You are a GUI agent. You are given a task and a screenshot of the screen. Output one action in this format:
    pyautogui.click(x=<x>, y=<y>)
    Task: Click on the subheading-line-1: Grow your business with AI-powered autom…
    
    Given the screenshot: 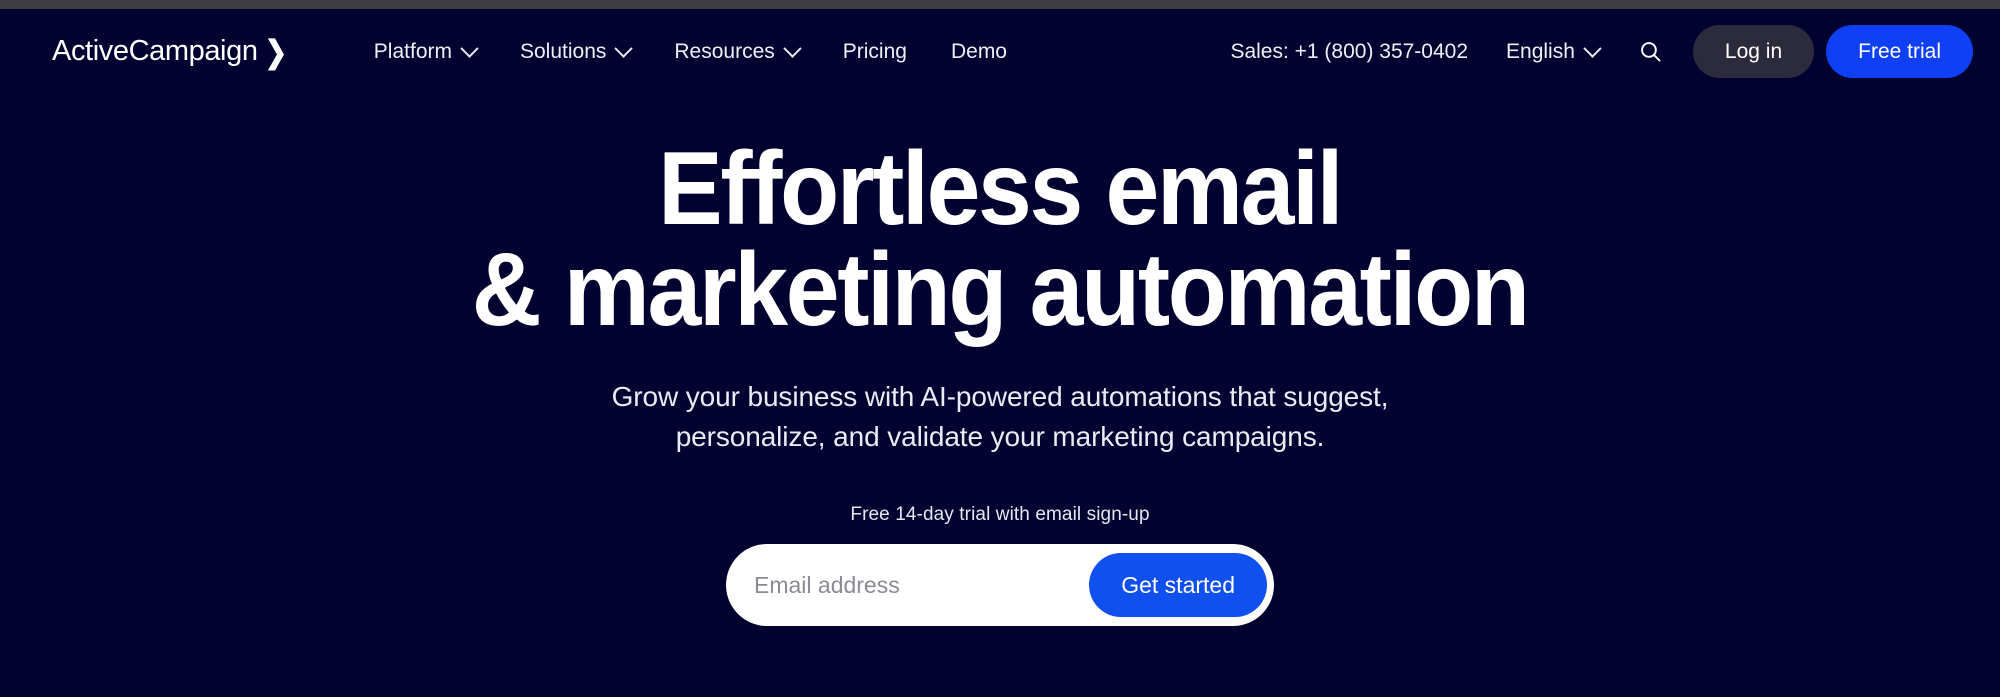 What is the action you would take?
    pyautogui.click(x=1000, y=396)
    